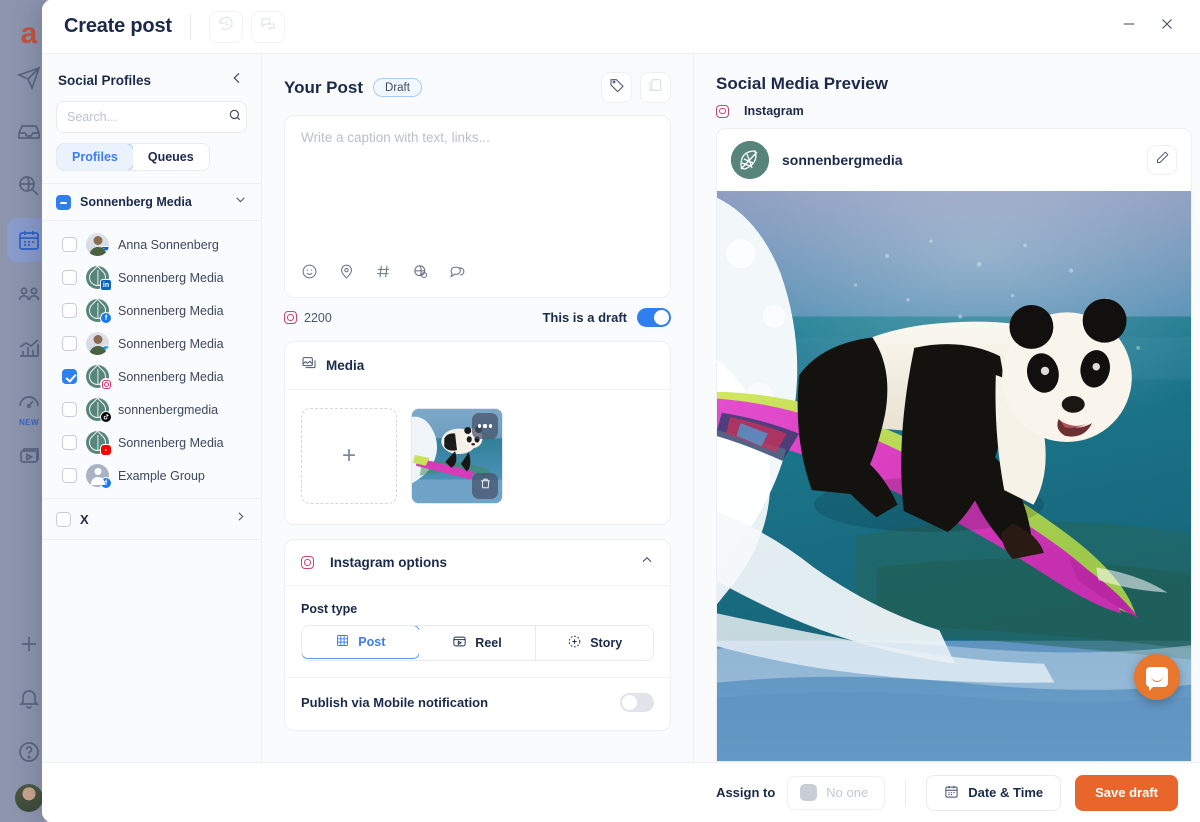 This screenshot has height=822, width=1200. What do you see at coordinates (307, 562) in the screenshot?
I see `instagram-icon` at bounding box center [307, 562].